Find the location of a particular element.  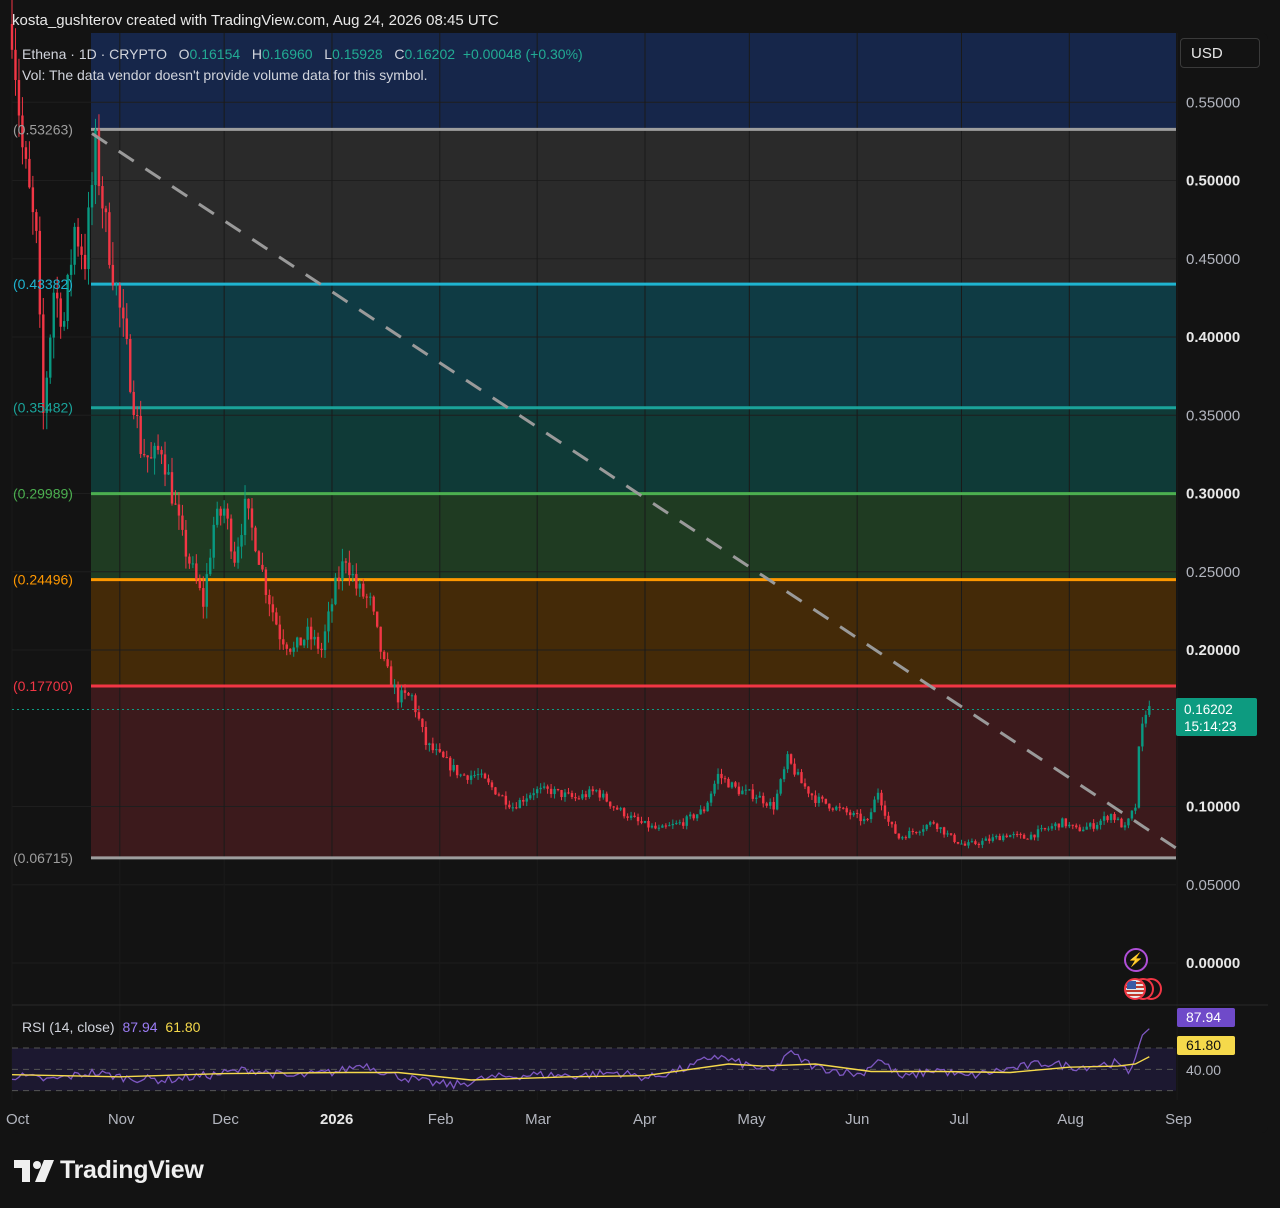

rsi-legend: RSI (14, close) 87.94 61.80 is located at coordinates (111, 1027).